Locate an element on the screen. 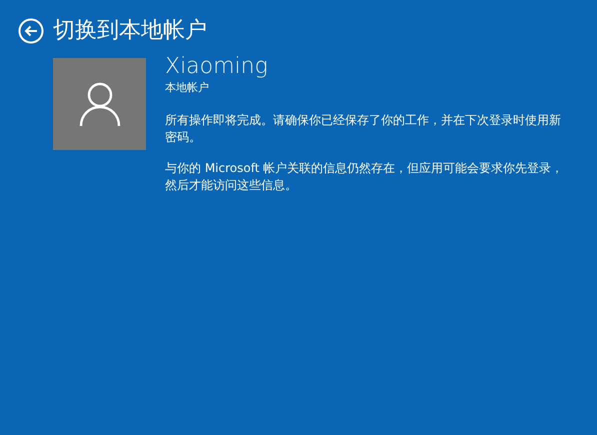 The image size is (597, 435). avatar-icon is located at coordinates (99, 104).